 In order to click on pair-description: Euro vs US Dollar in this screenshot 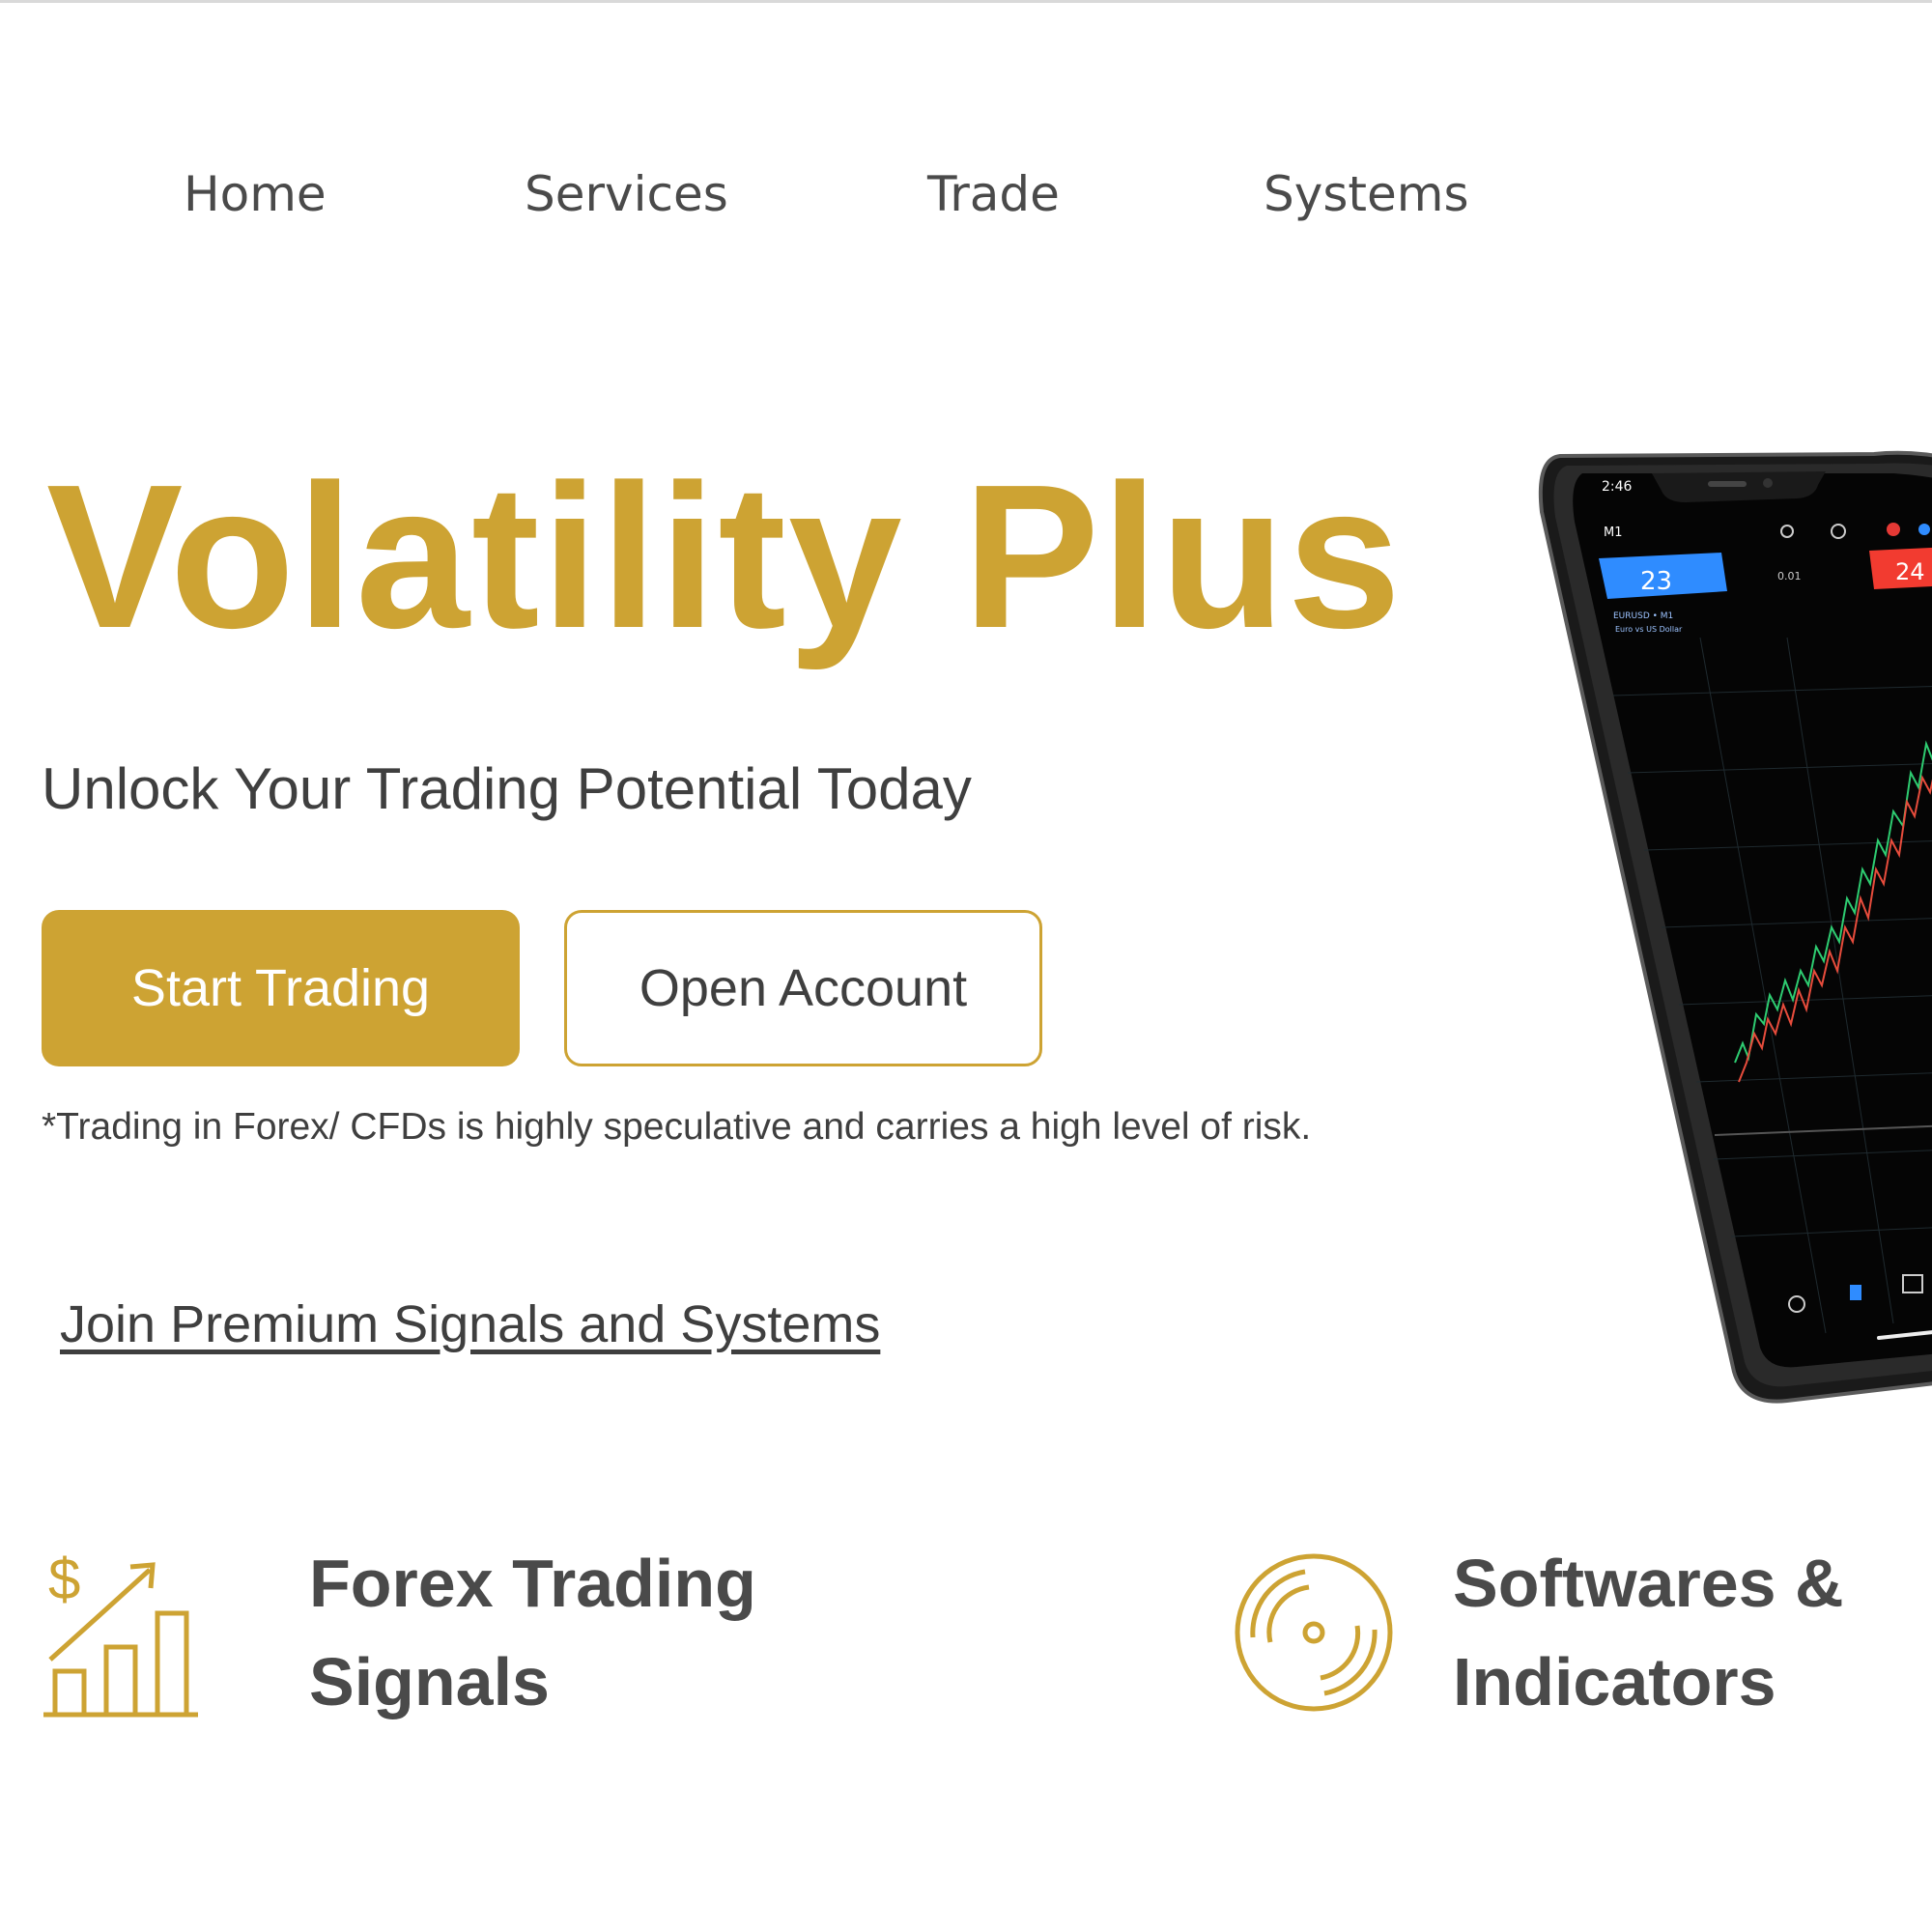, I will do `click(1649, 629)`.